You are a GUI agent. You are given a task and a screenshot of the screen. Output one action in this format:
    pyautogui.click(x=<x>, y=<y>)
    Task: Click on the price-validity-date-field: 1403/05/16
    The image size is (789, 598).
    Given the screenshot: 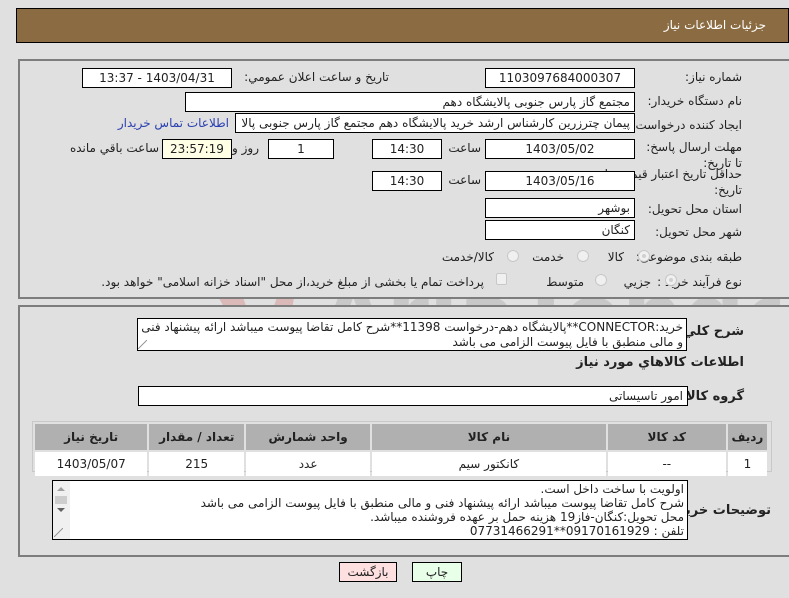 What is the action you would take?
    pyautogui.click(x=560, y=181)
    